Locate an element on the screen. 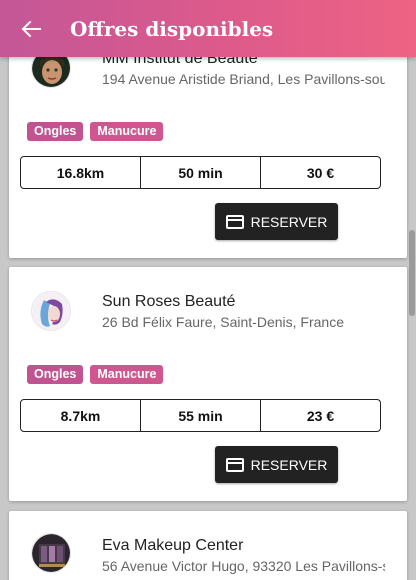 Image resolution: width=416 pixels, height=580 pixels. page-title: Offres disponibles is located at coordinates (172, 28).